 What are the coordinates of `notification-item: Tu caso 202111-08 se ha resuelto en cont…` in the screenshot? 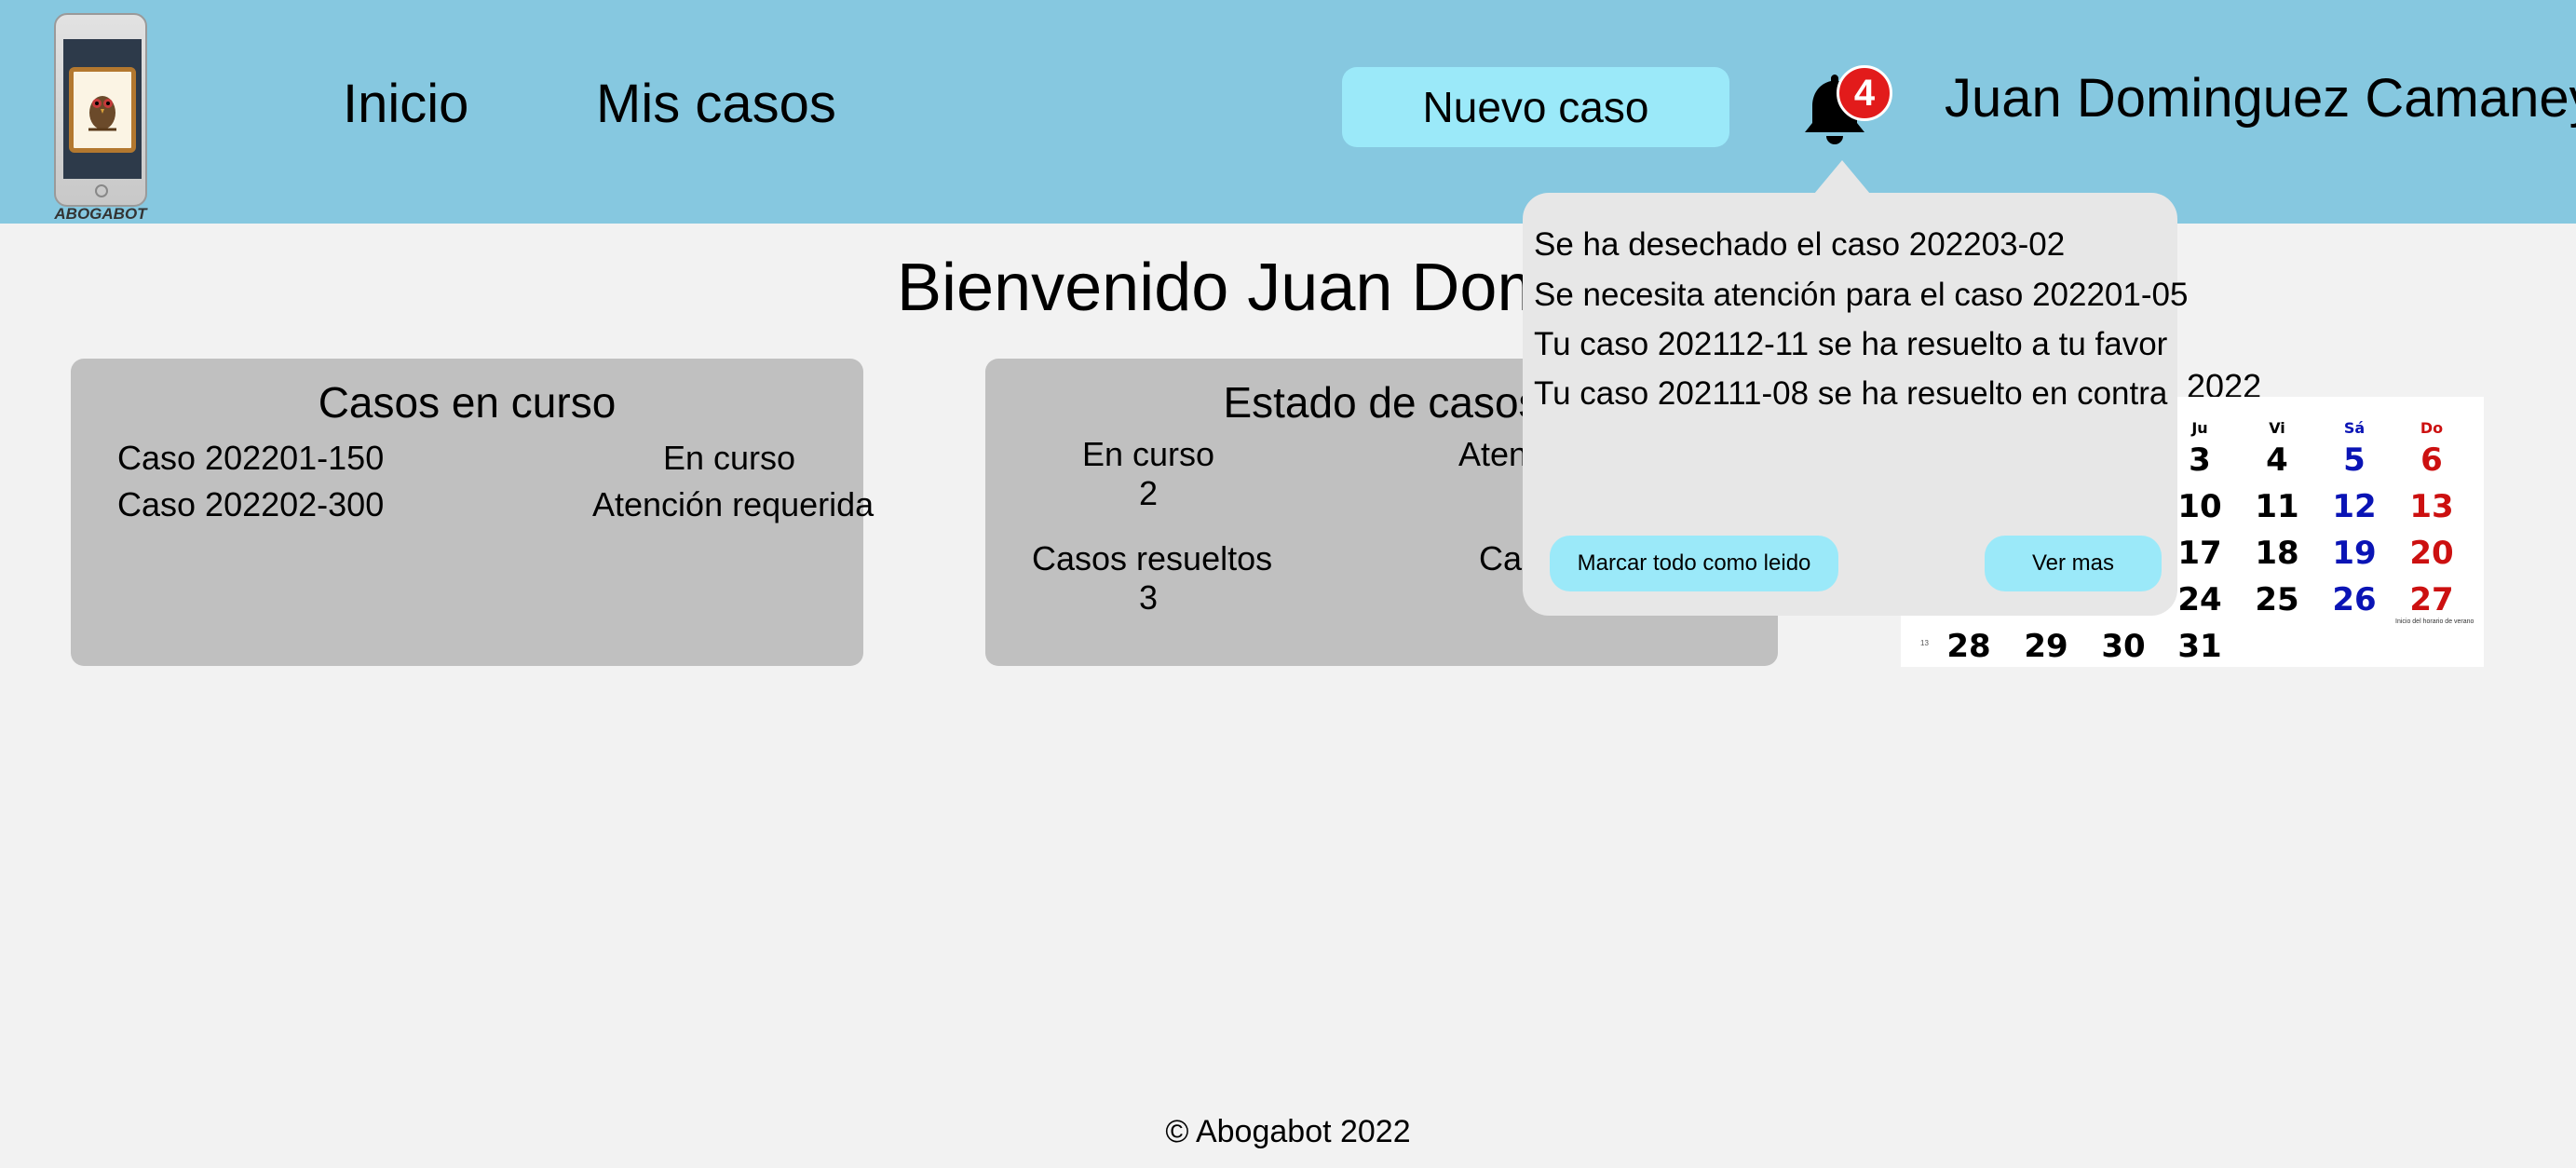 It's located at (1850, 394).